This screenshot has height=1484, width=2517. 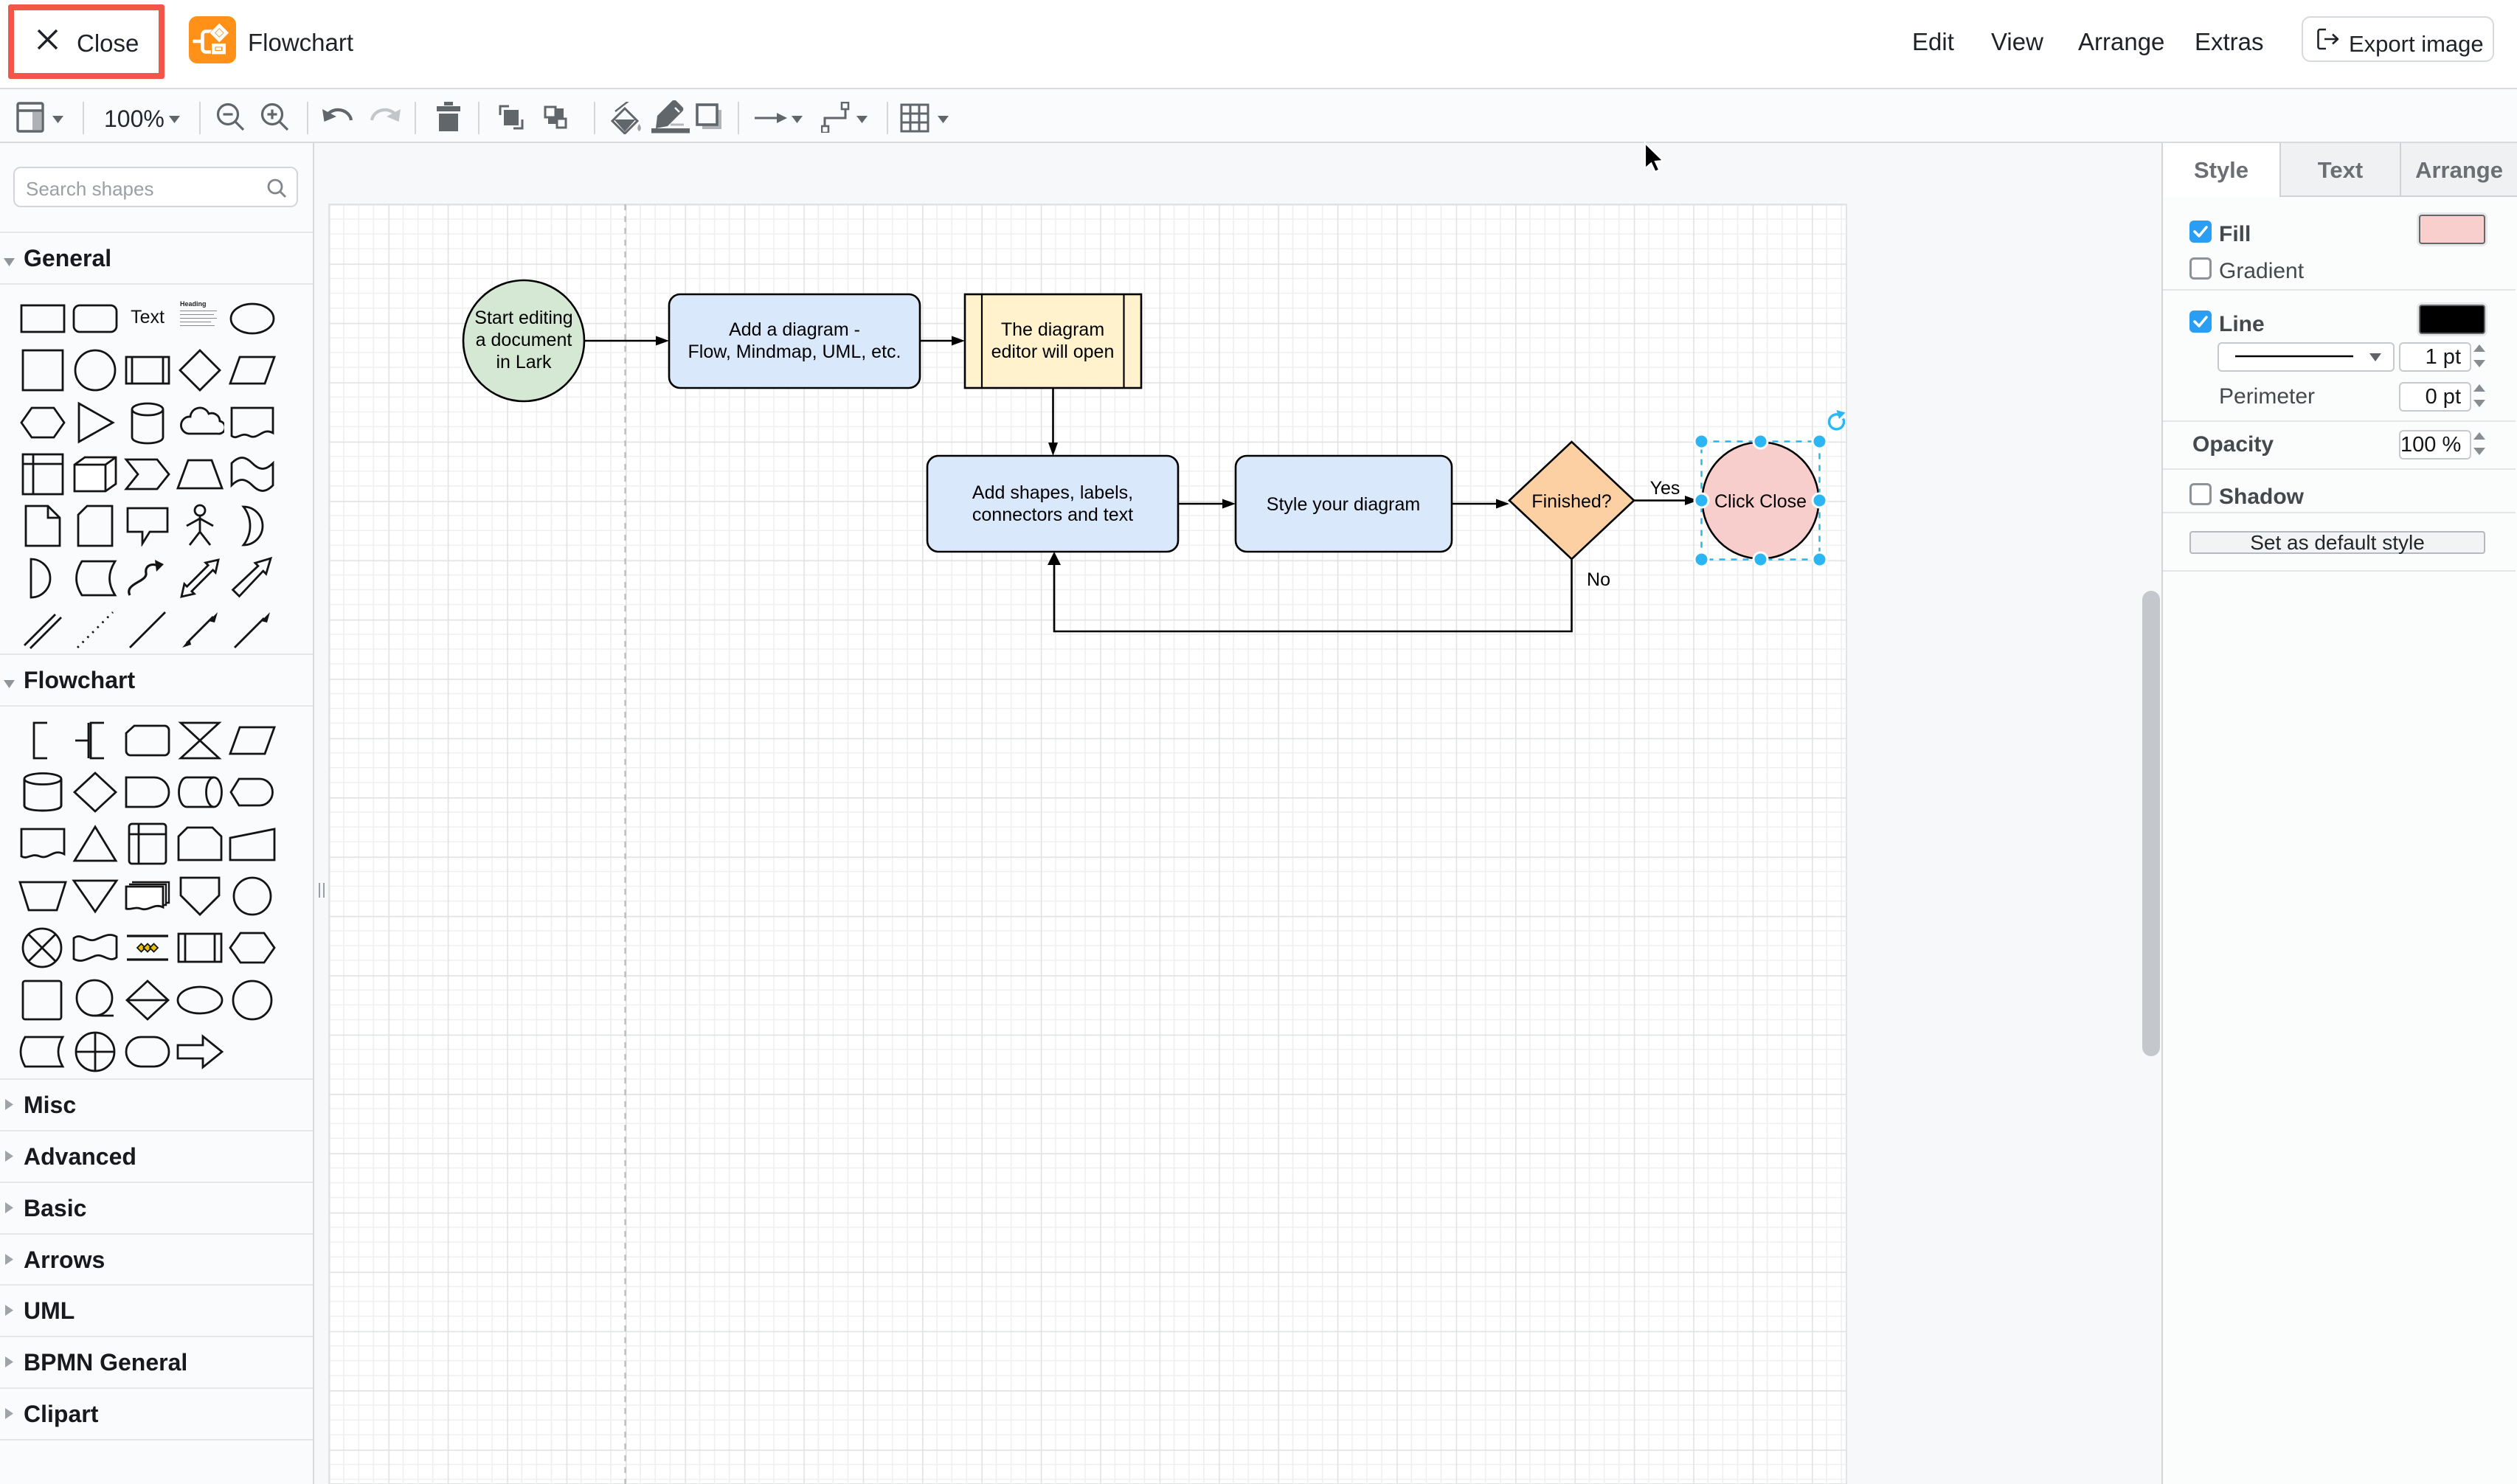 What do you see at coordinates (524, 340) in the screenshot?
I see `svg-text: a document` at bounding box center [524, 340].